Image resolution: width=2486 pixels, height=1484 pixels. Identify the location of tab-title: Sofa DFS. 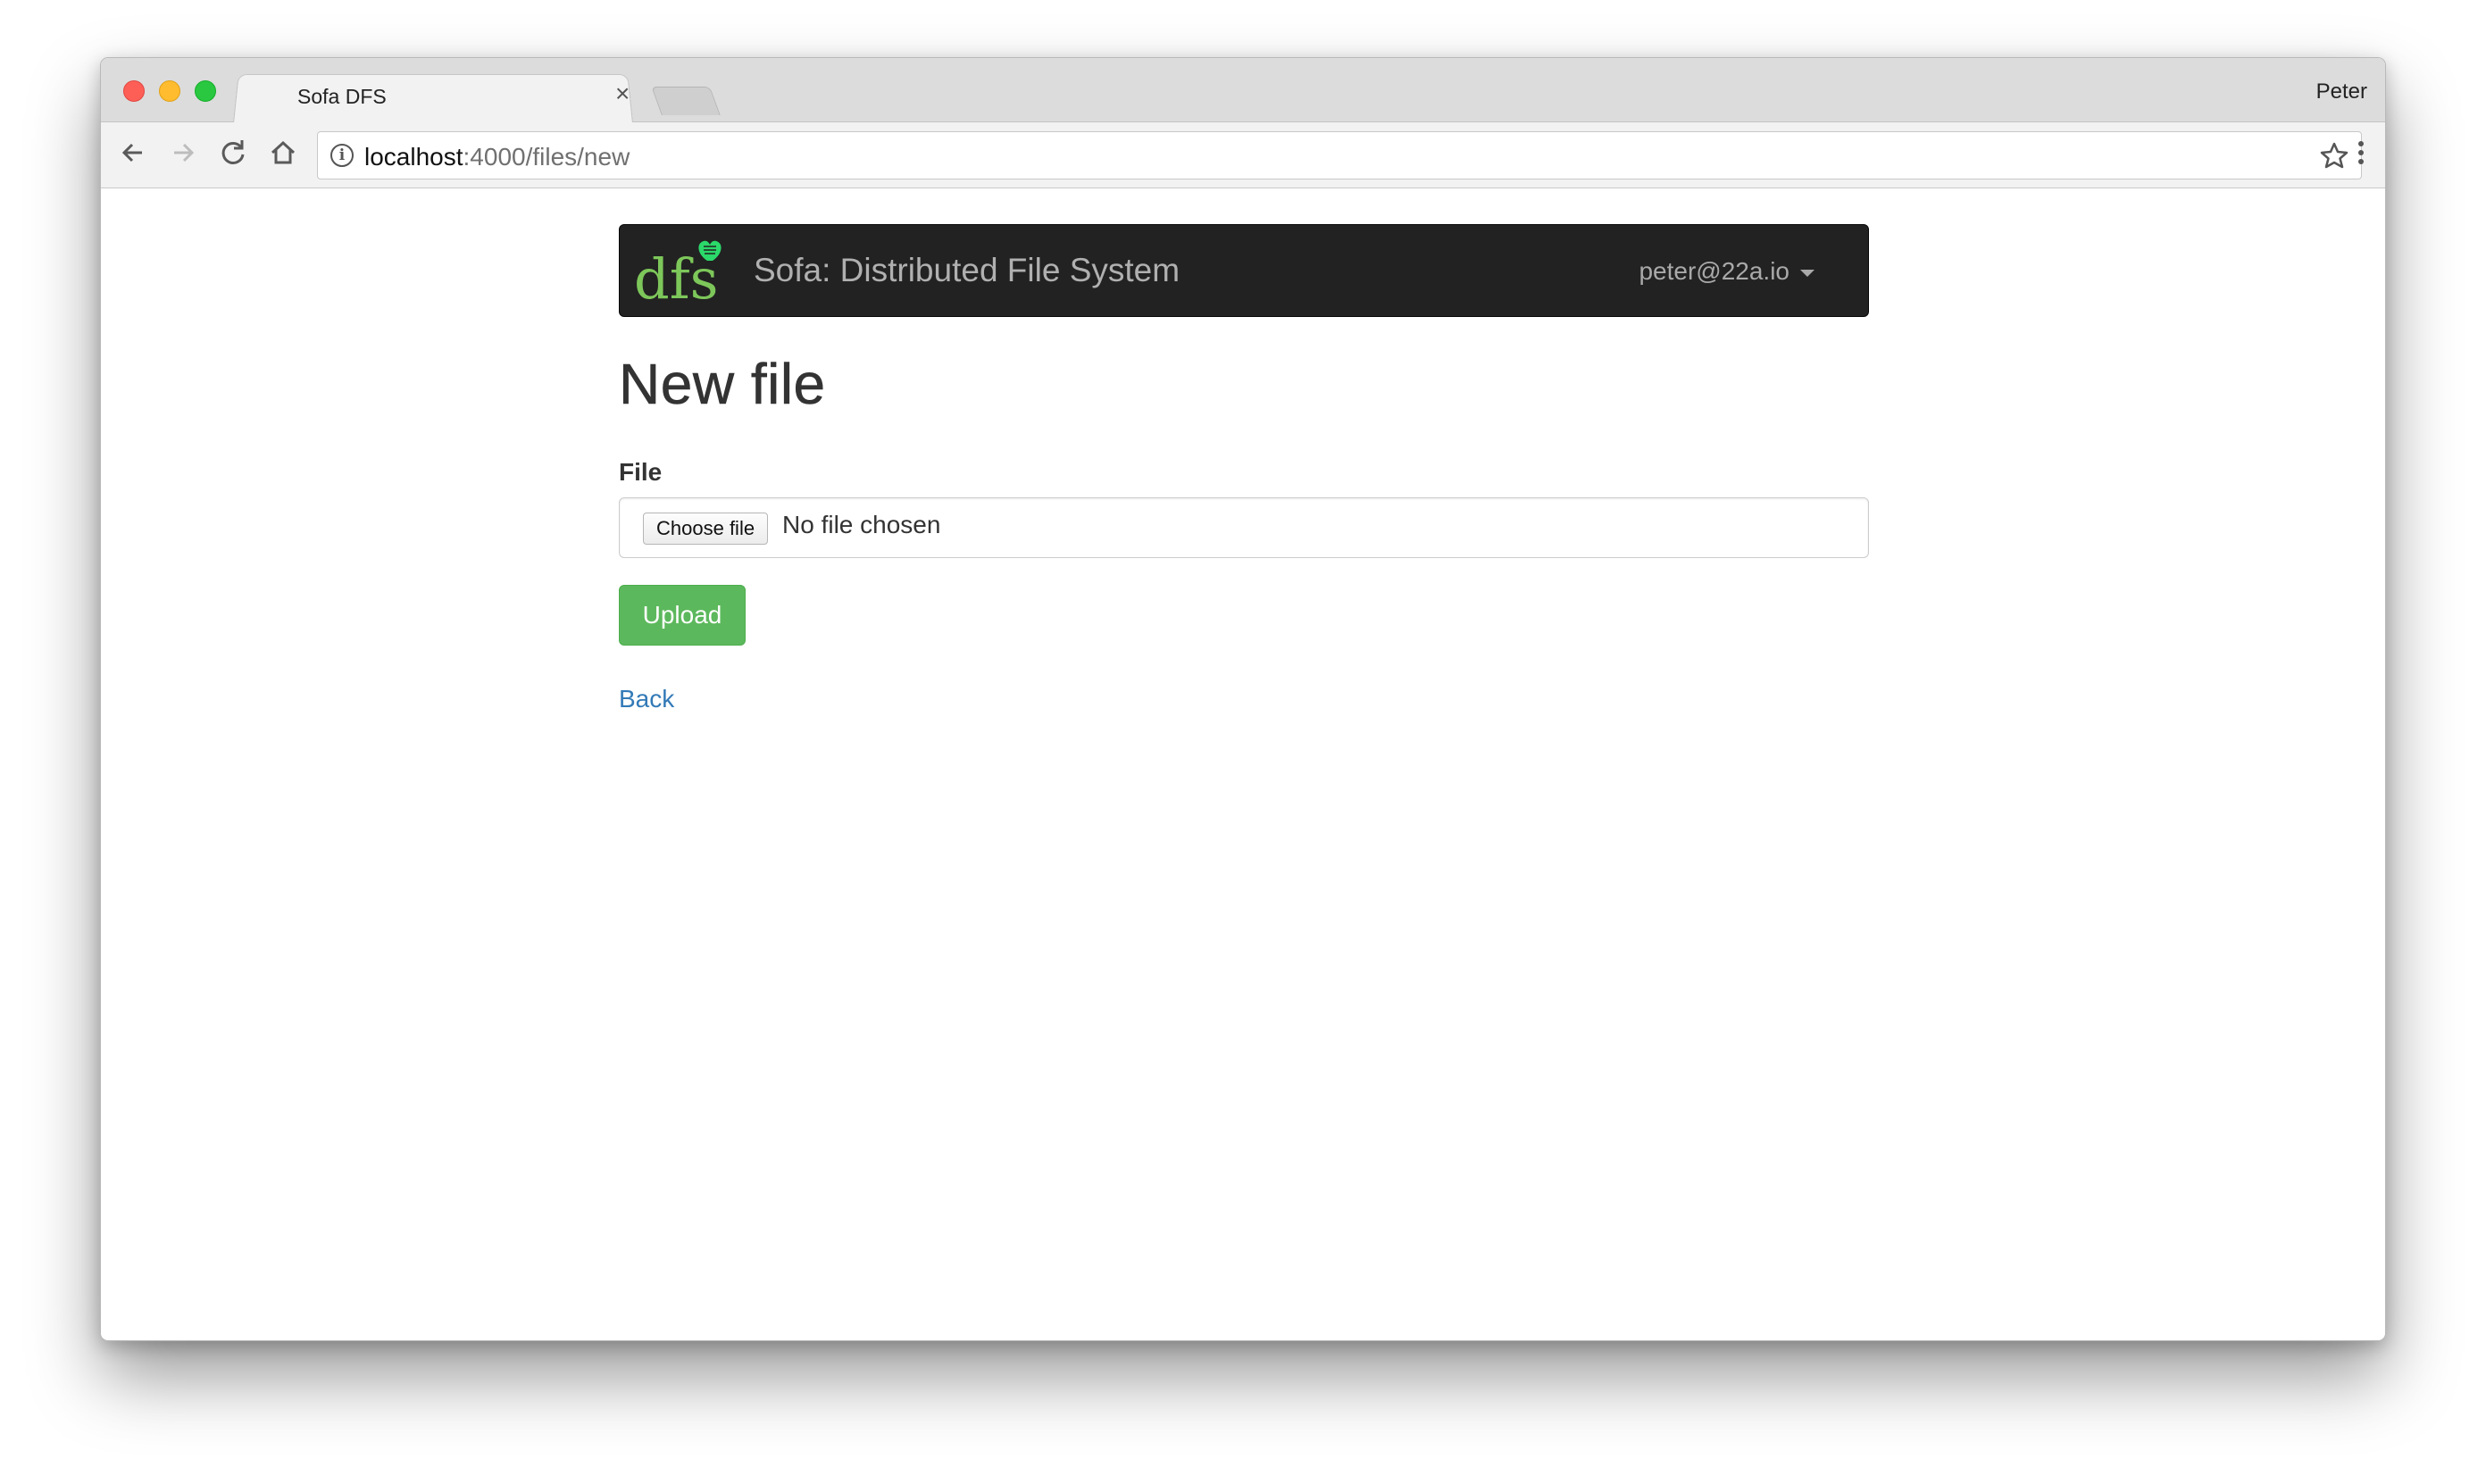
(342, 97).